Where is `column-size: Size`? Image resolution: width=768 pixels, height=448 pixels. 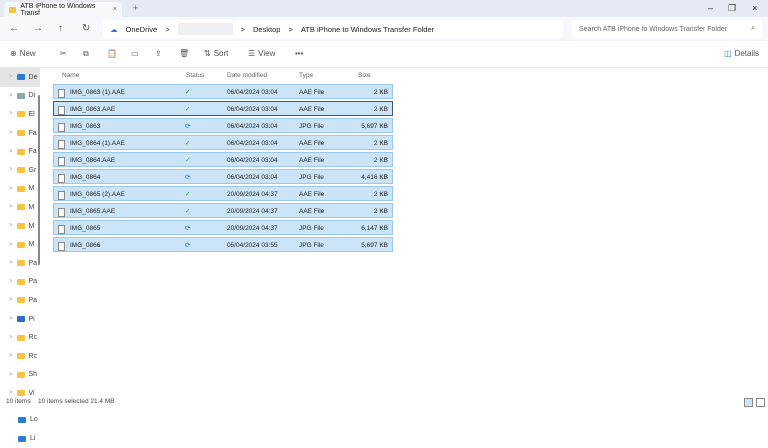 column-size: Size is located at coordinates (364, 75).